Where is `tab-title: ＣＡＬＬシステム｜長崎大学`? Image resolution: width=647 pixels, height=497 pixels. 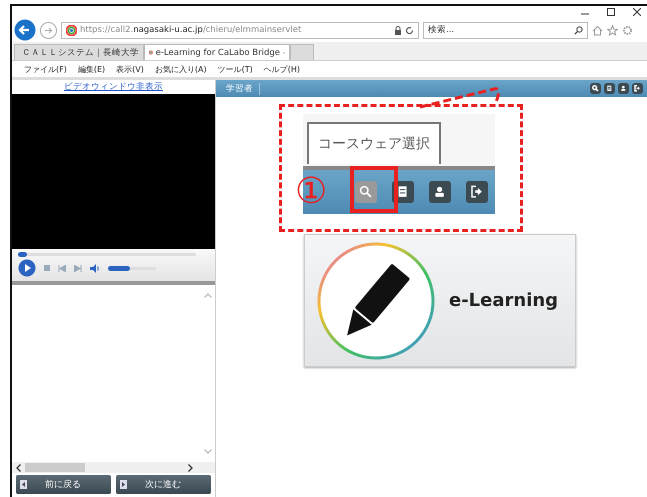 tab-title: ＣＡＬＬシステム｜長崎大学 is located at coordinates (80, 52).